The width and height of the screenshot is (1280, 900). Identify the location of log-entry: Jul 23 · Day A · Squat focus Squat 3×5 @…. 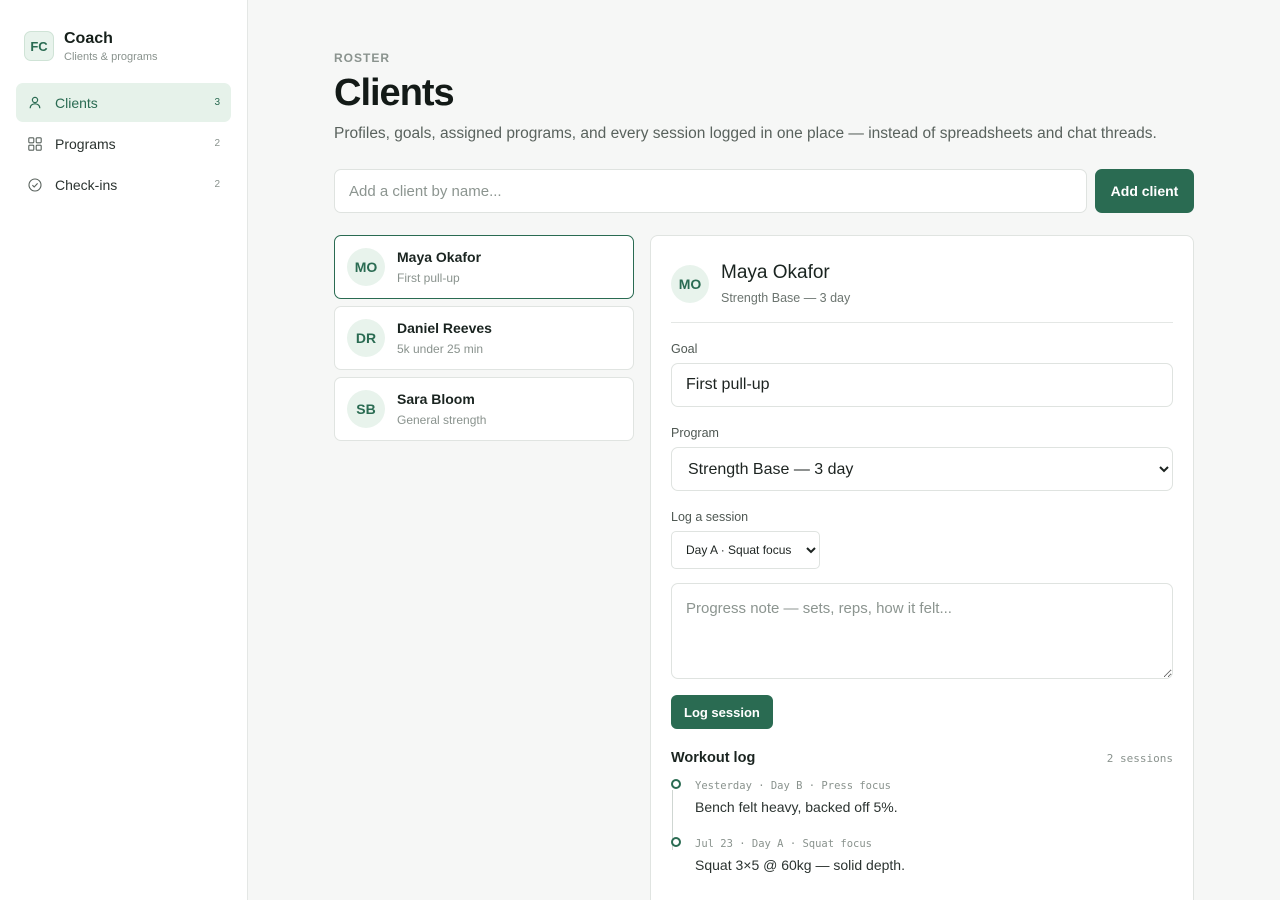
(922, 855).